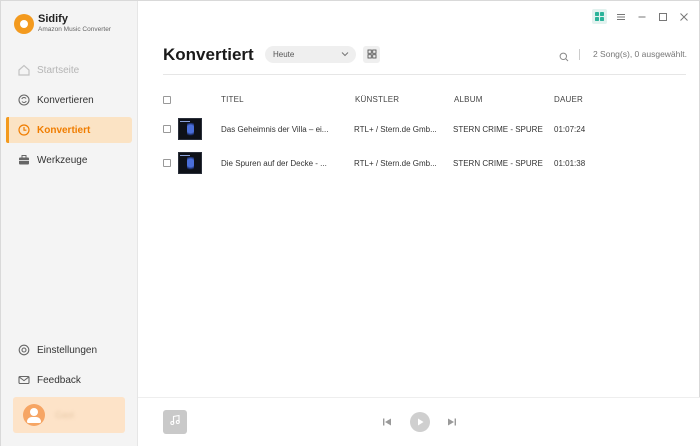 The image size is (700, 446). What do you see at coordinates (468, 99) in the screenshot?
I see `column-header-album: ALBUM` at bounding box center [468, 99].